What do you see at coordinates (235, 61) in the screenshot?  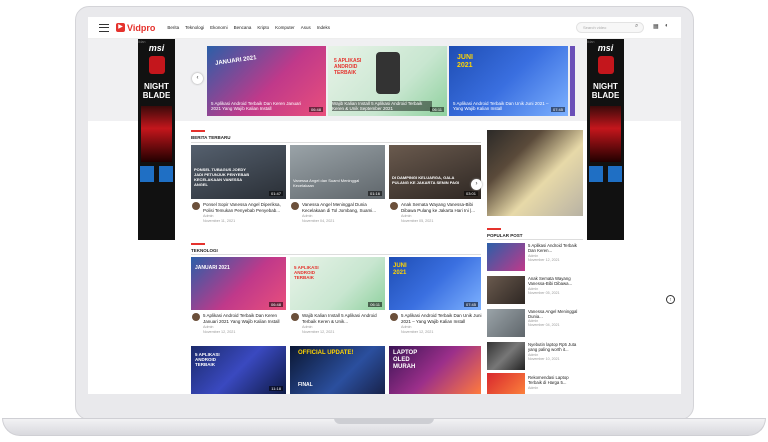 I see `slide-overlay-text: JANUARI 2021` at bounding box center [235, 61].